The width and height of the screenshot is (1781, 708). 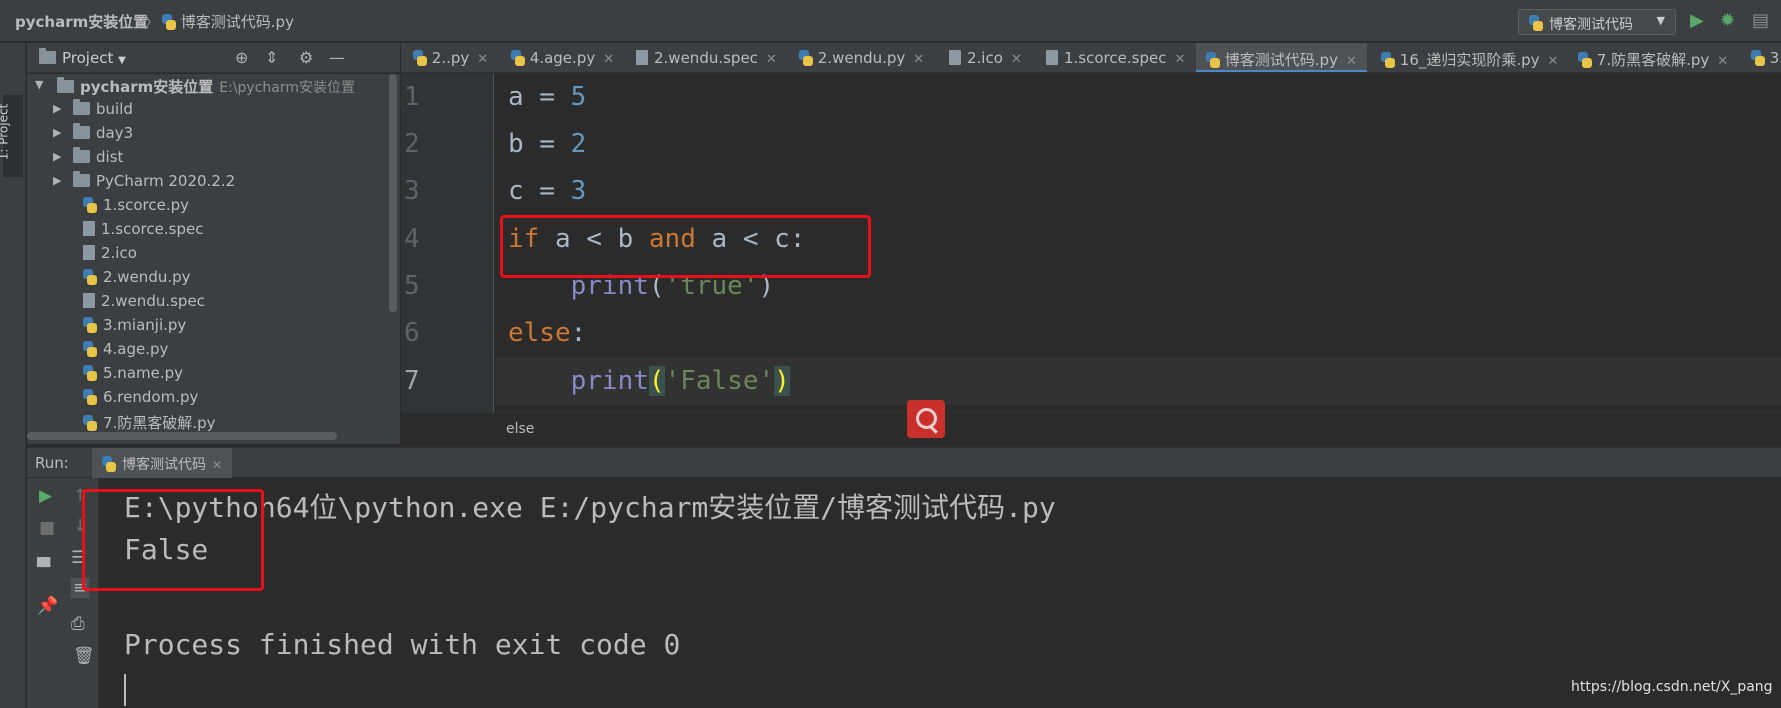 I want to click on tab-2-ico: 2.ico ✕, so click(x=985, y=57).